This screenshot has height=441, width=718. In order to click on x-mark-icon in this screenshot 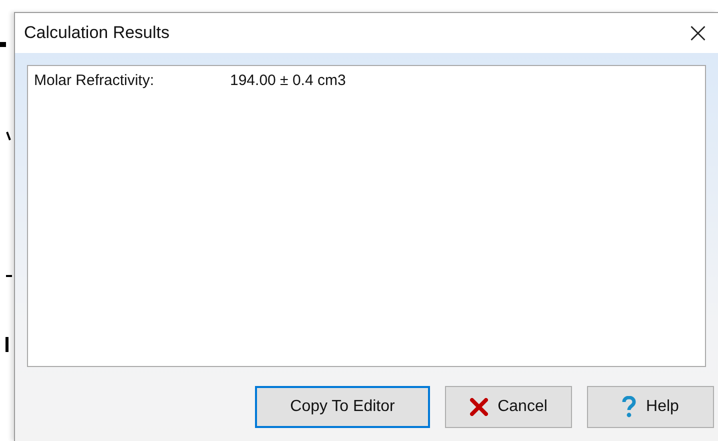, I will do `click(479, 407)`.